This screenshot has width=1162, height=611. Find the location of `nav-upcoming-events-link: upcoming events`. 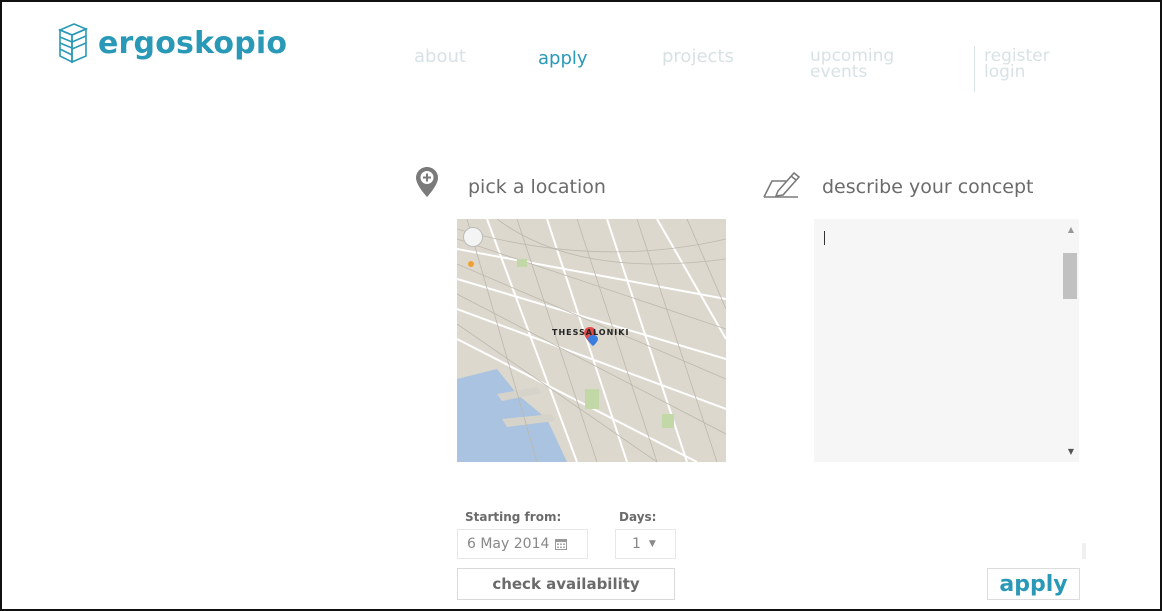

nav-upcoming-events-link: upcoming events is located at coordinates (870, 65).